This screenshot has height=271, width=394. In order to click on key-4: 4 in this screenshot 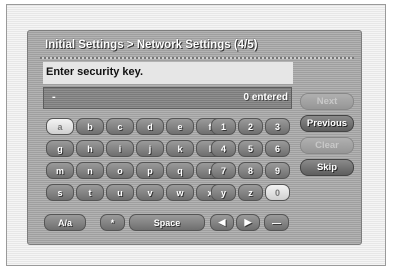, I will do `click(223, 148)`.